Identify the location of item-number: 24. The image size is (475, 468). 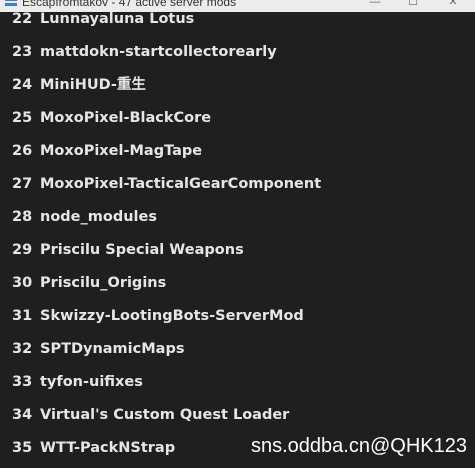
(22, 85).